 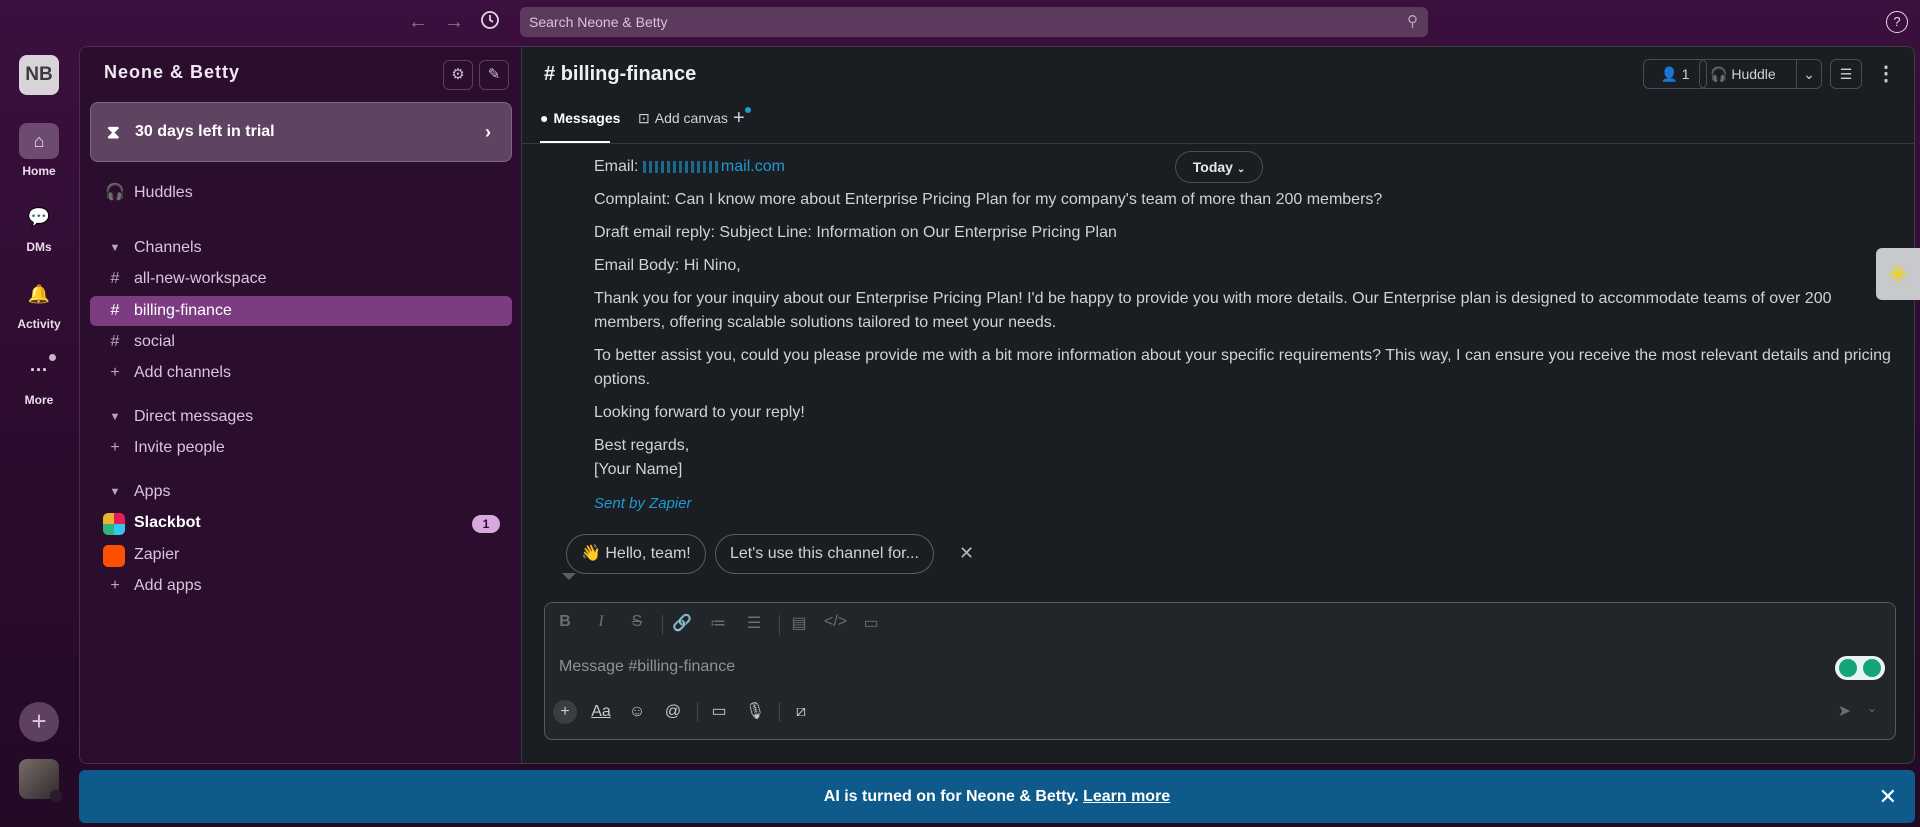 I want to click on header-divider, so click(x=1218, y=143).